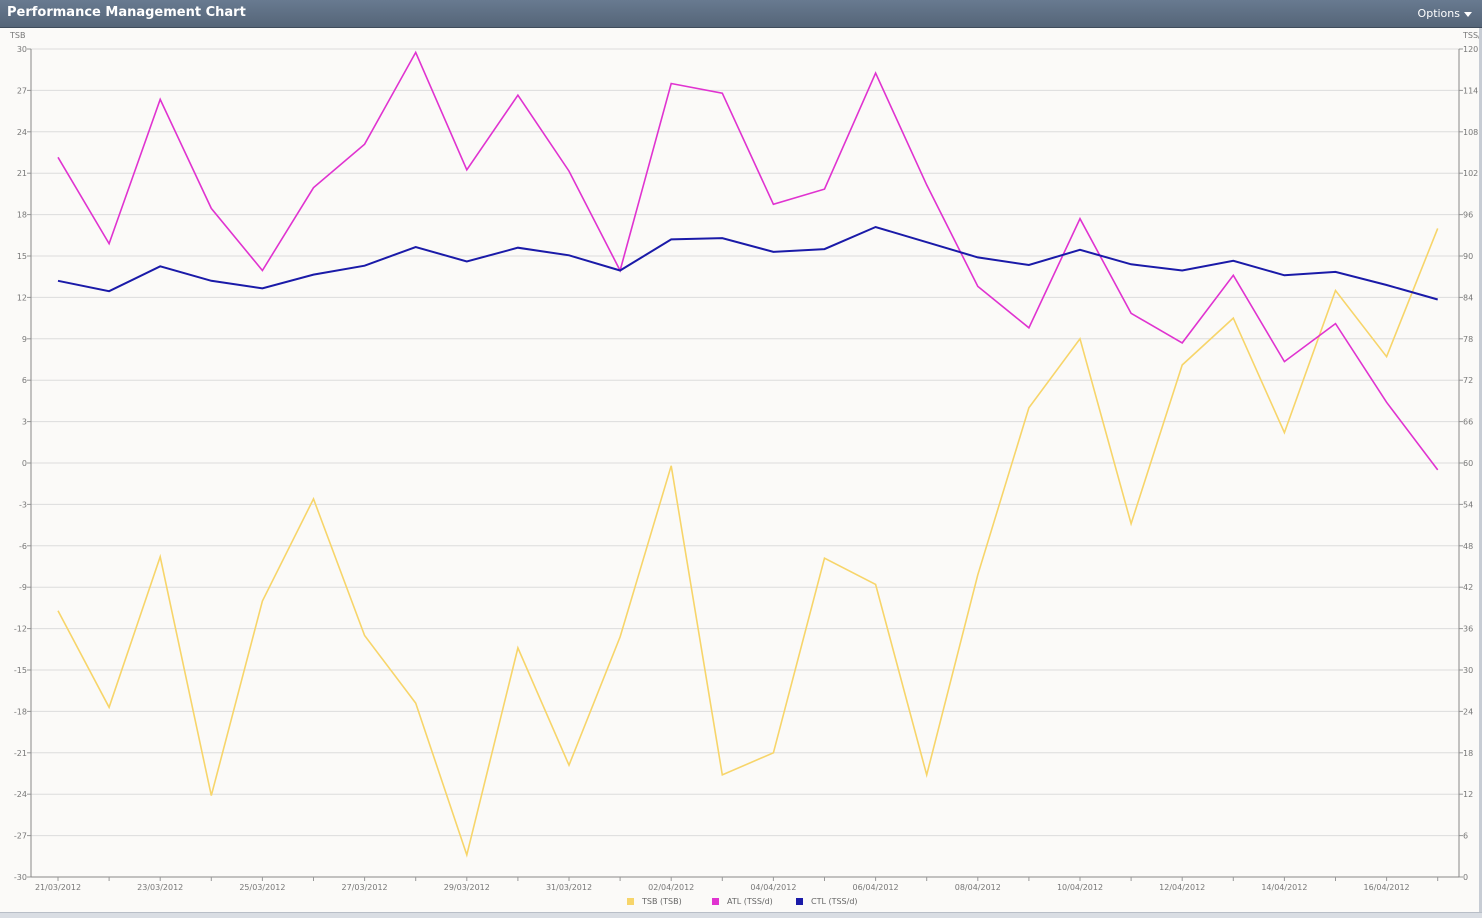 Image resolution: width=1482 pixels, height=918 pixels. What do you see at coordinates (24, 422) in the screenshot?
I see `left-tick-label: 3` at bounding box center [24, 422].